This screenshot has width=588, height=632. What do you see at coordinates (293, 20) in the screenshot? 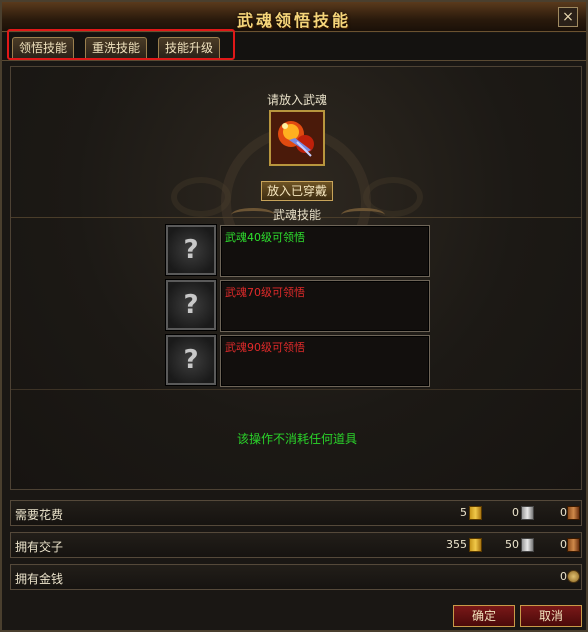
I see `window-title: 武魂领悟技能` at bounding box center [293, 20].